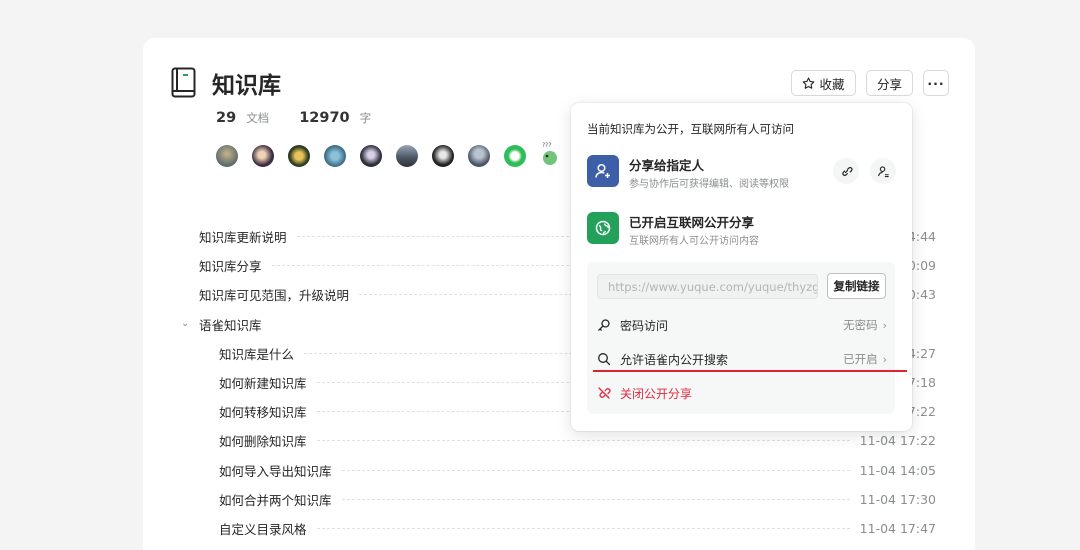  What do you see at coordinates (656, 393) in the screenshot?
I see `close-public-share-label: 关闭公开分享` at bounding box center [656, 393].